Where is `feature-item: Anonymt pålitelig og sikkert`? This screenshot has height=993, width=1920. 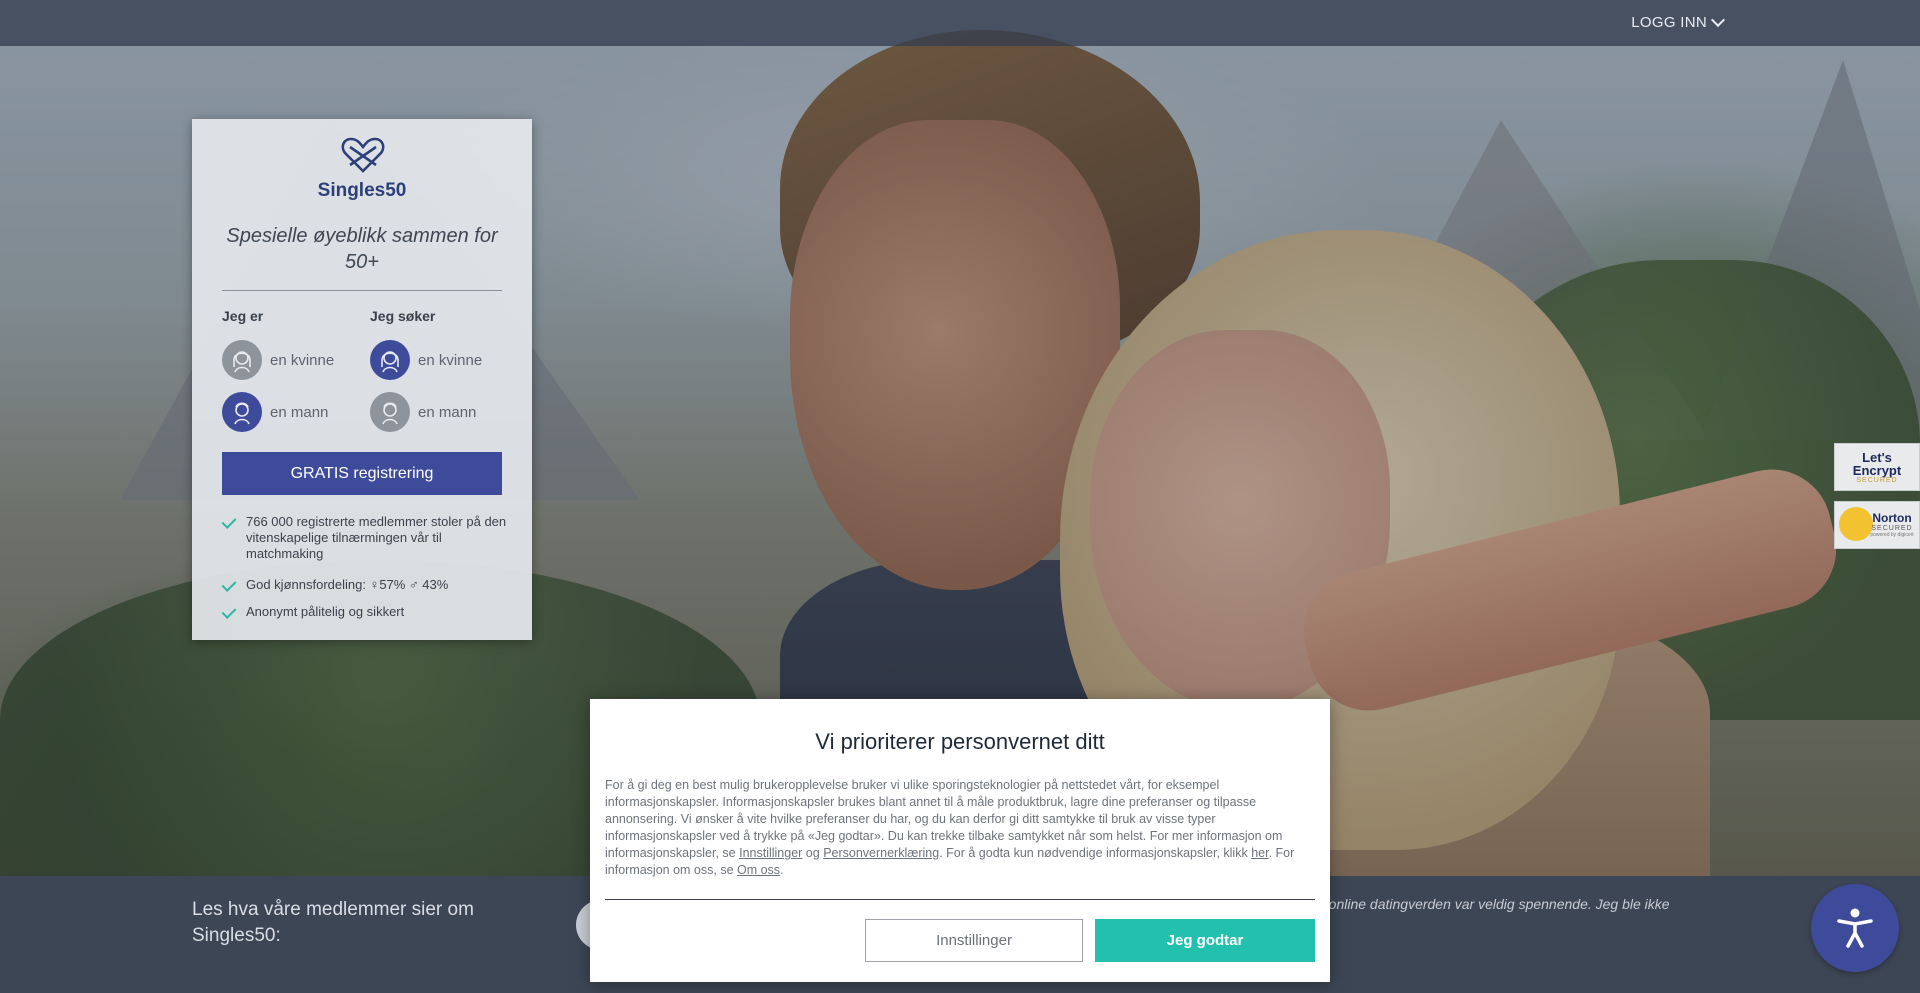 feature-item: Anonymt pålitelig og sikkert is located at coordinates (364, 612).